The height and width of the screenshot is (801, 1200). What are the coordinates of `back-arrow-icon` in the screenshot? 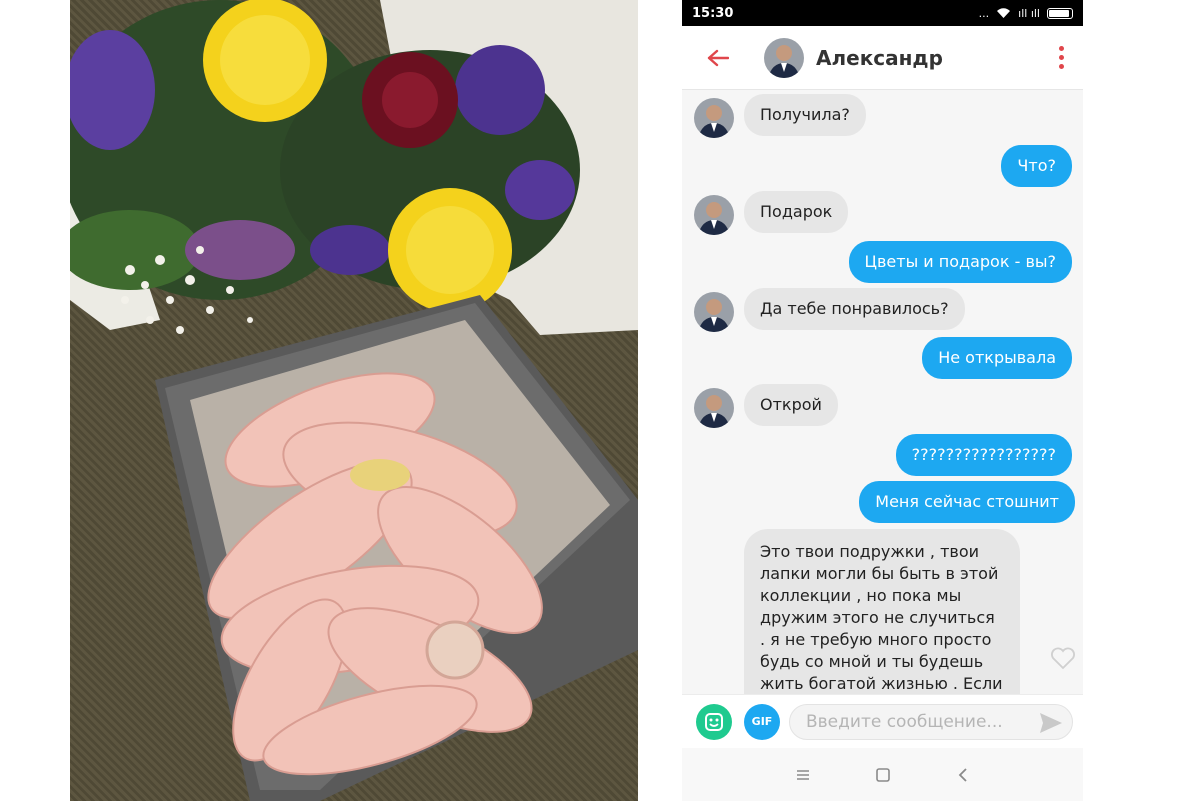 It's located at (718, 58).